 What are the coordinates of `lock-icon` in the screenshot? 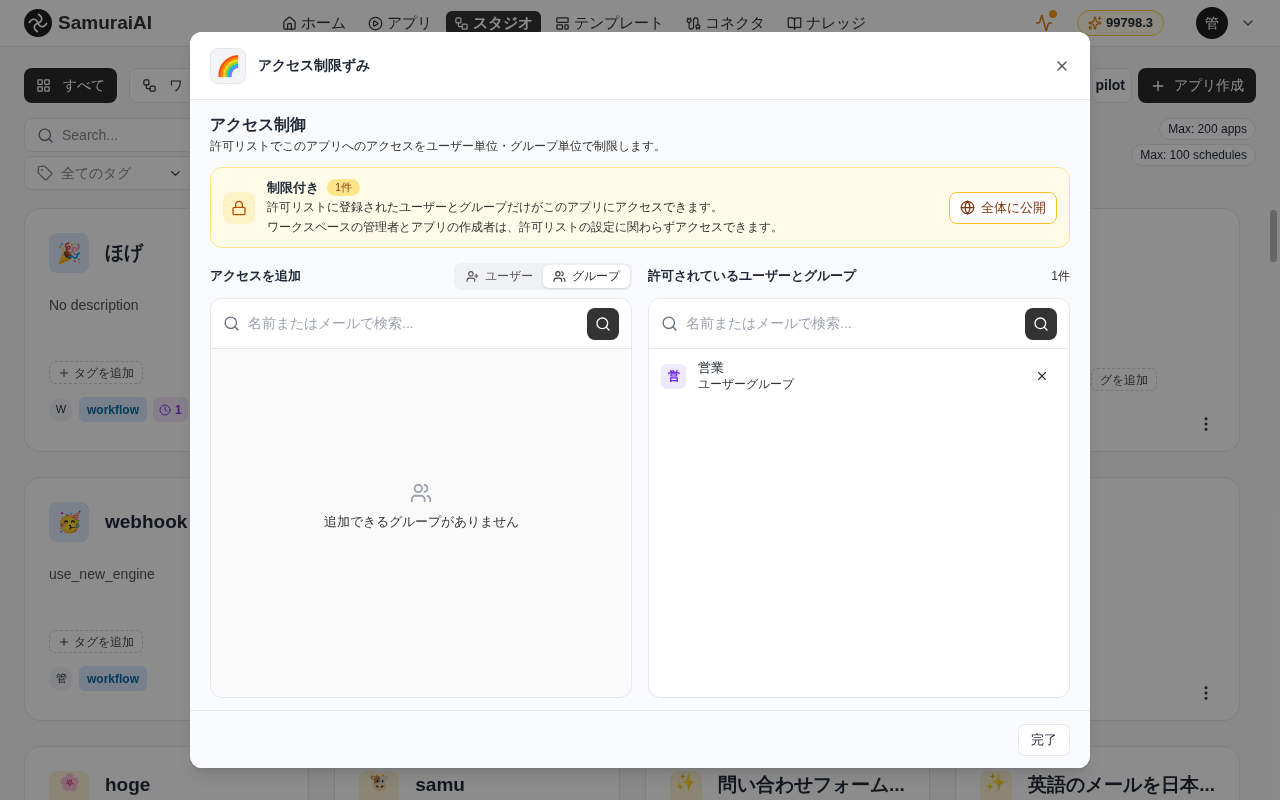 It's located at (239, 207).